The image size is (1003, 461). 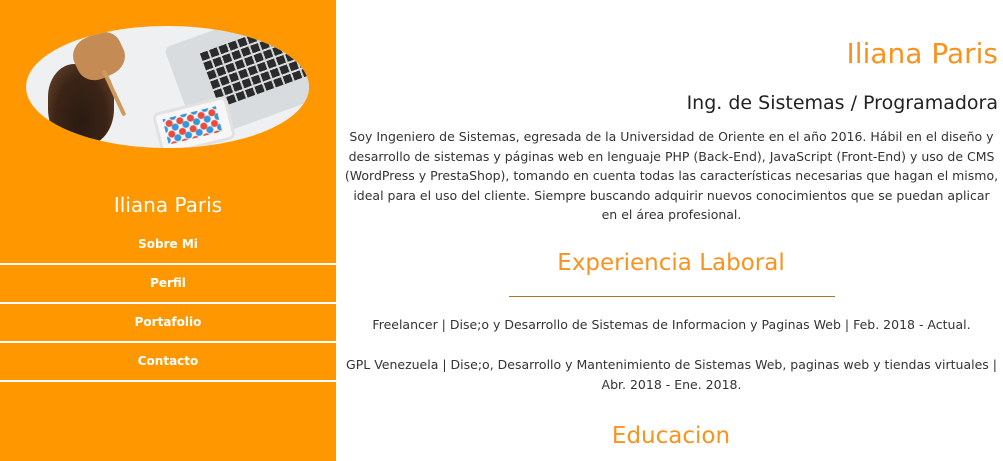 I want to click on sidebar-nav: Sobre Mi Perfil Portafolio Contacto, so click(x=168, y=304).